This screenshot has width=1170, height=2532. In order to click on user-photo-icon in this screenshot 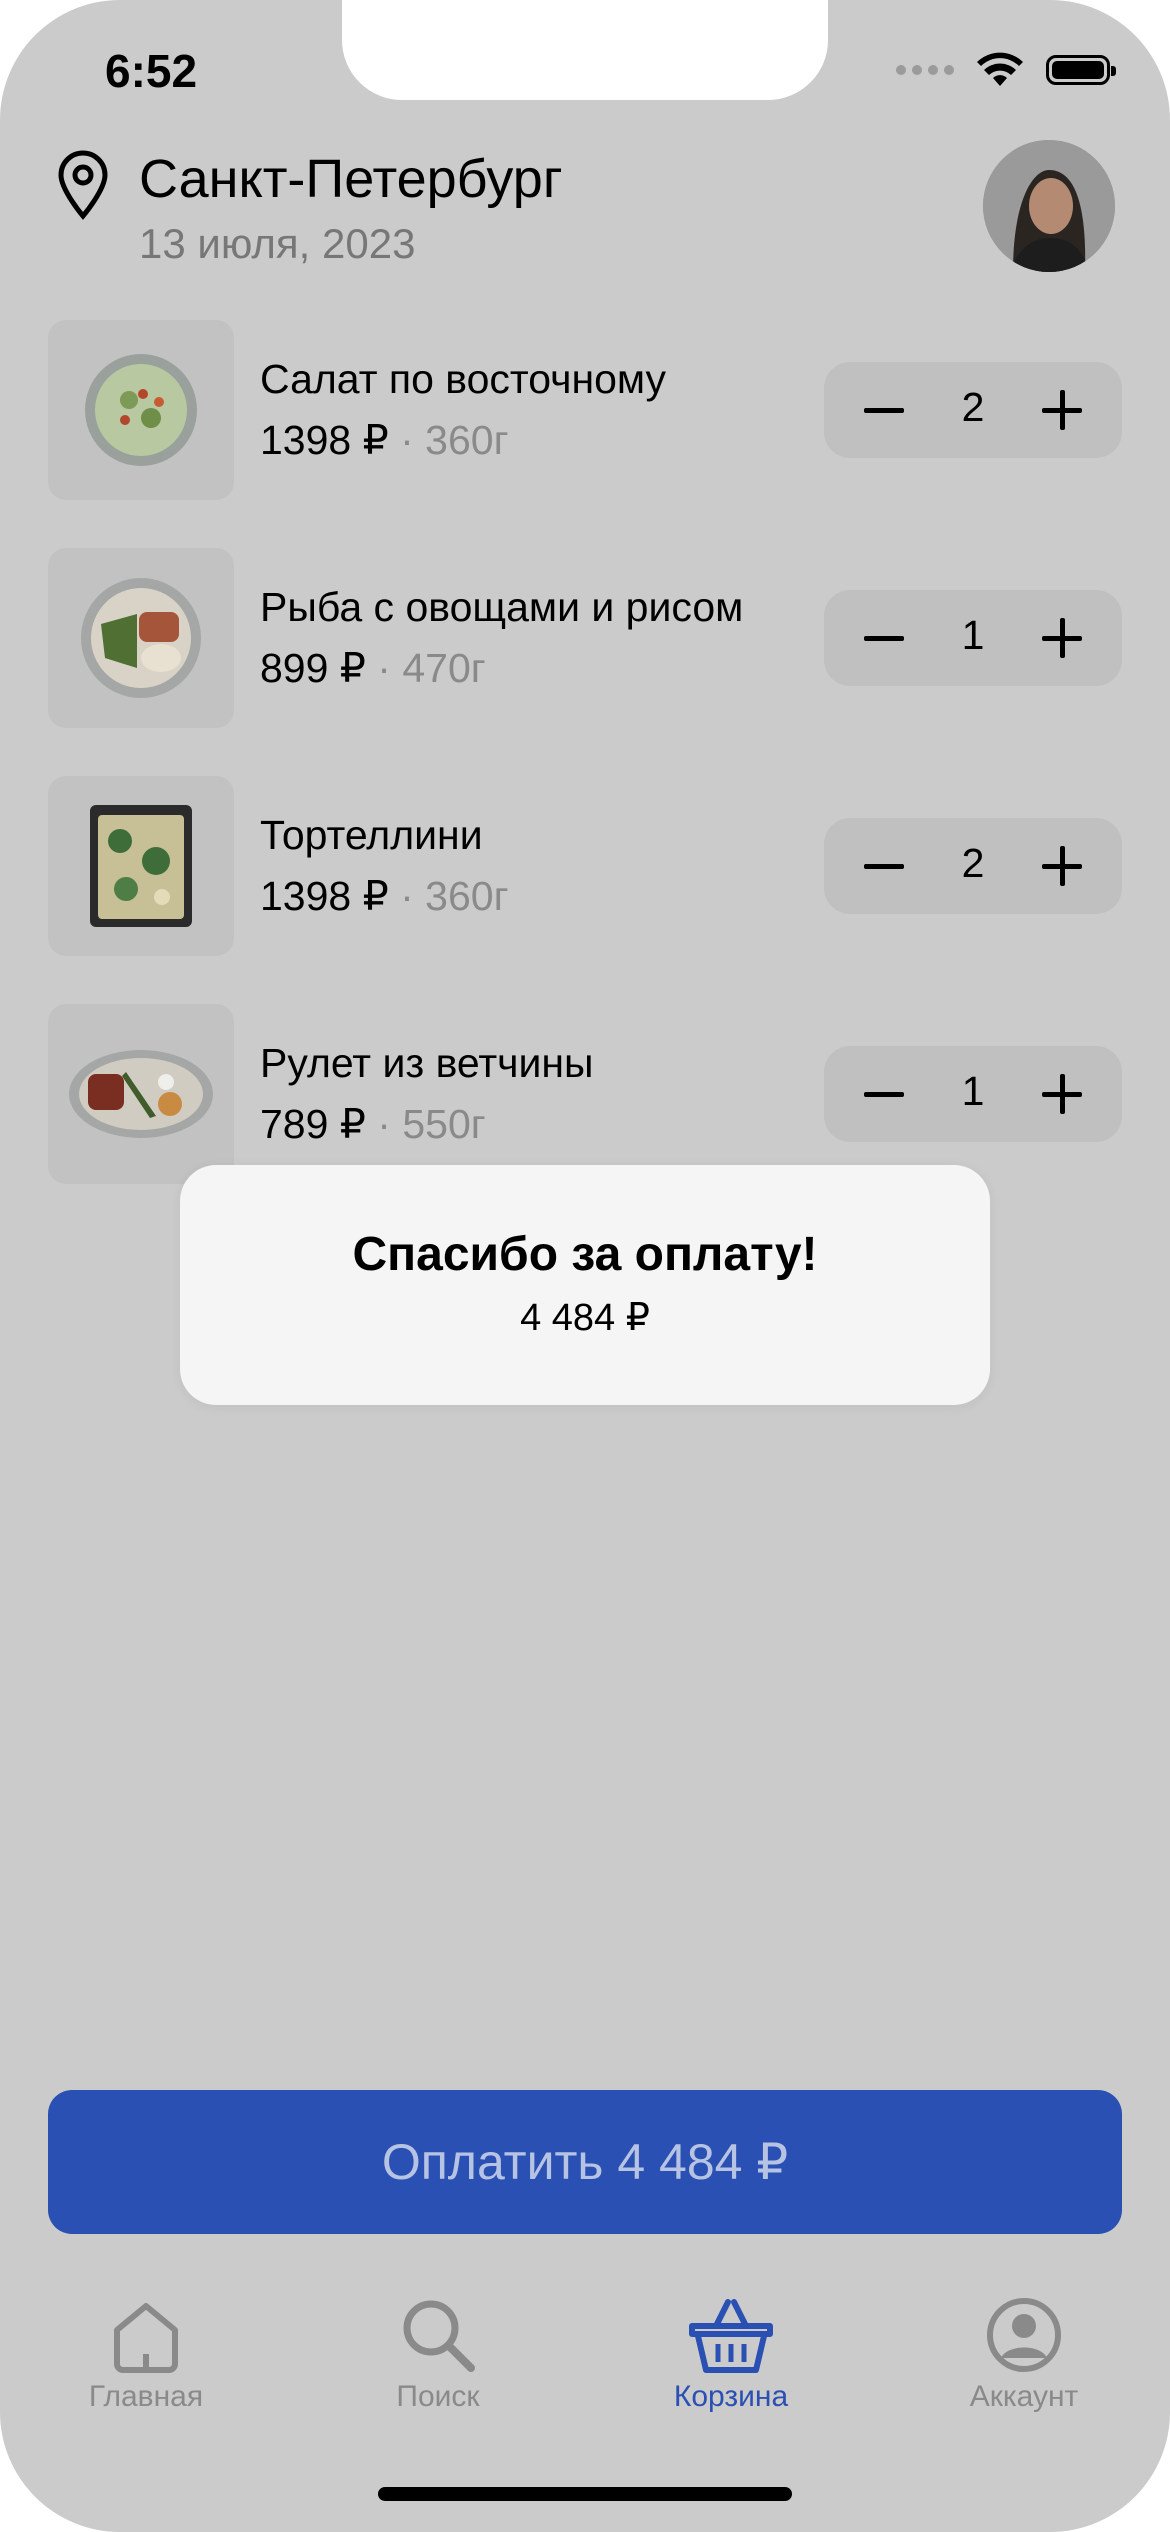, I will do `click(1049, 206)`.